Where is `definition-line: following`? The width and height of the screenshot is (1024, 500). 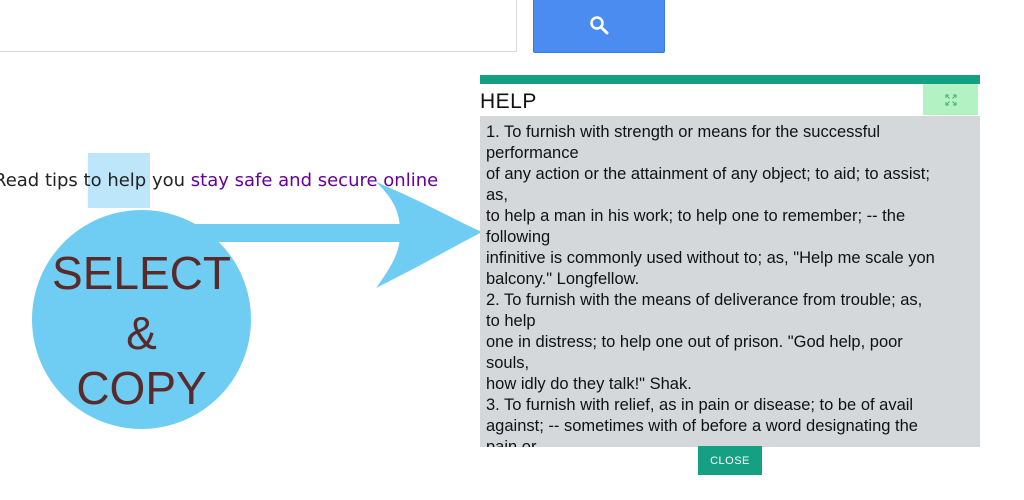 definition-line: following is located at coordinates (518, 237).